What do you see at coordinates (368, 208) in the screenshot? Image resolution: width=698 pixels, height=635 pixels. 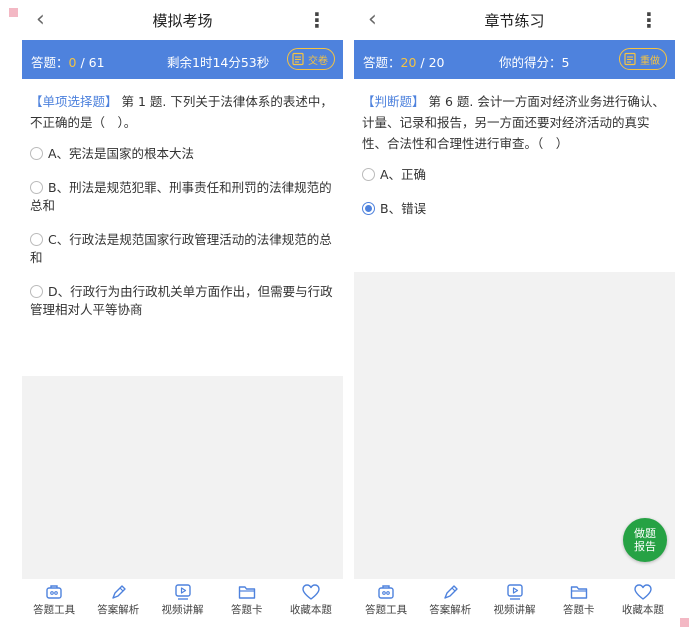 I see `radio-button-selected` at bounding box center [368, 208].